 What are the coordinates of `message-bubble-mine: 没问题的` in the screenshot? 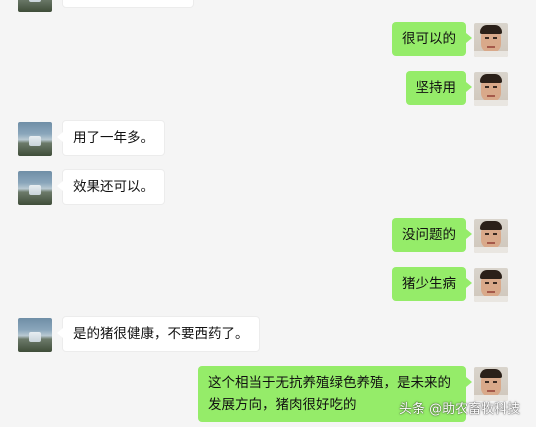 It's located at (432, 235).